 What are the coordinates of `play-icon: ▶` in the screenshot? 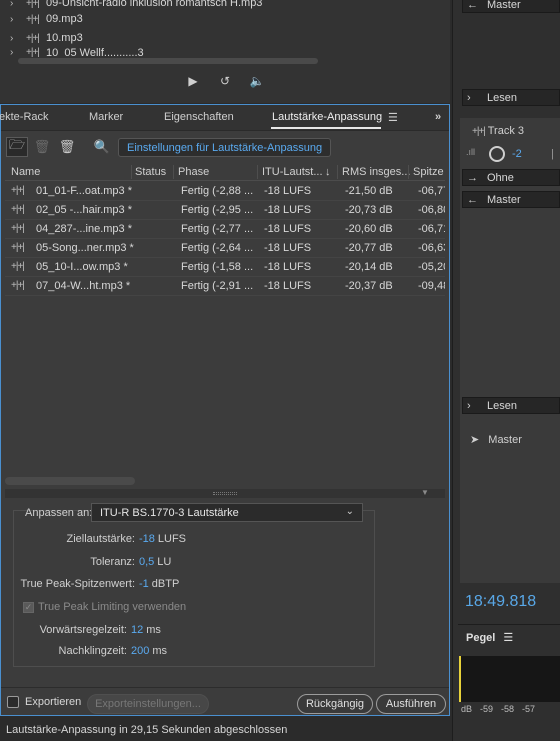 It's located at (193, 81).